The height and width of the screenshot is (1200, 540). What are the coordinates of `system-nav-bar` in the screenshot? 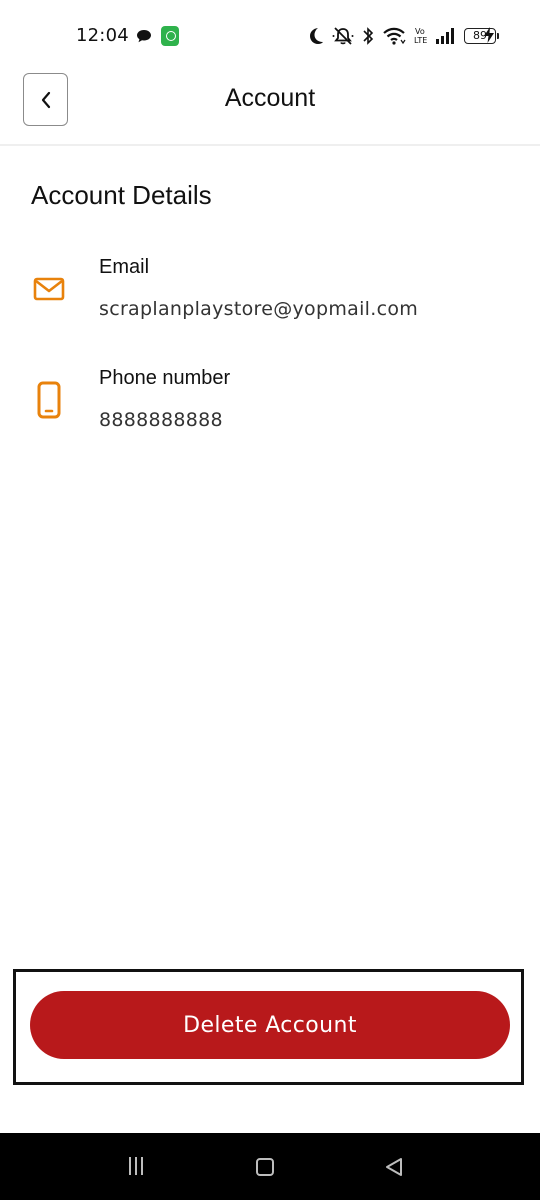 It's located at (270, 1166).